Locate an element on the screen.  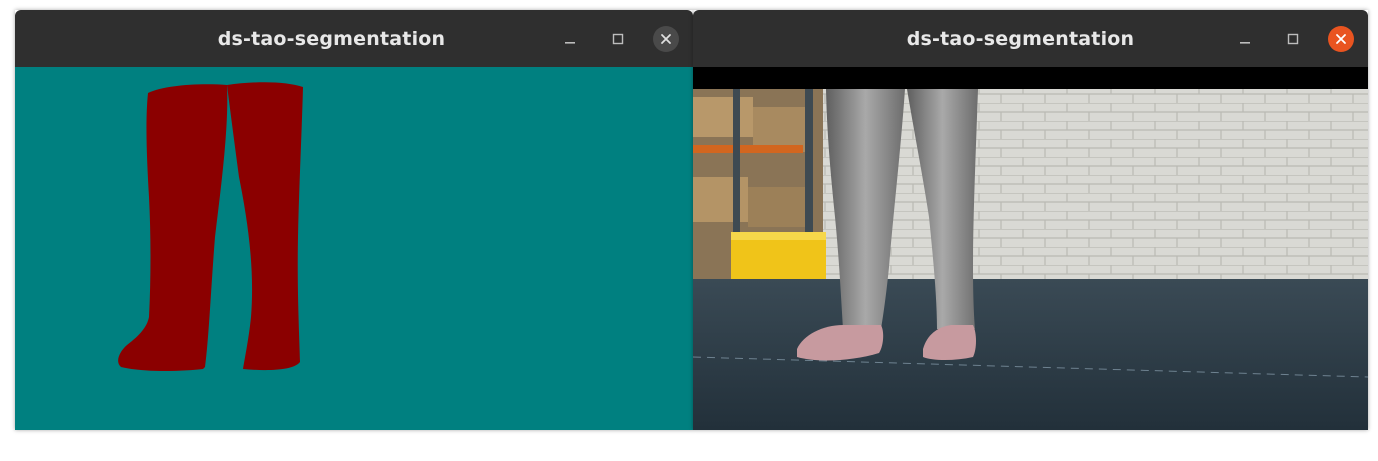
mask-left-leg is located at coordinates (173, 228).